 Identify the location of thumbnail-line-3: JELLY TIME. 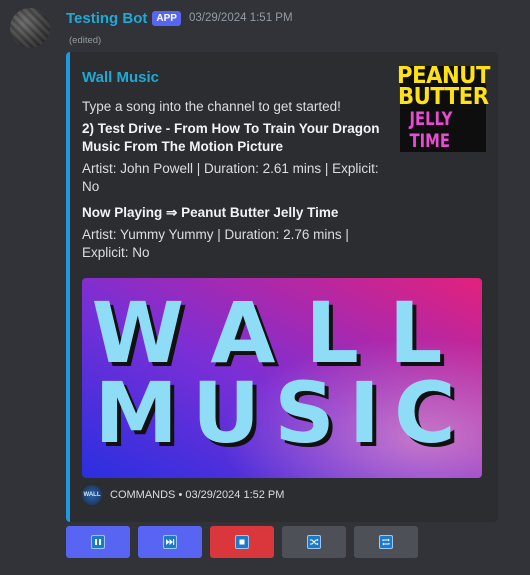
(431, 130).